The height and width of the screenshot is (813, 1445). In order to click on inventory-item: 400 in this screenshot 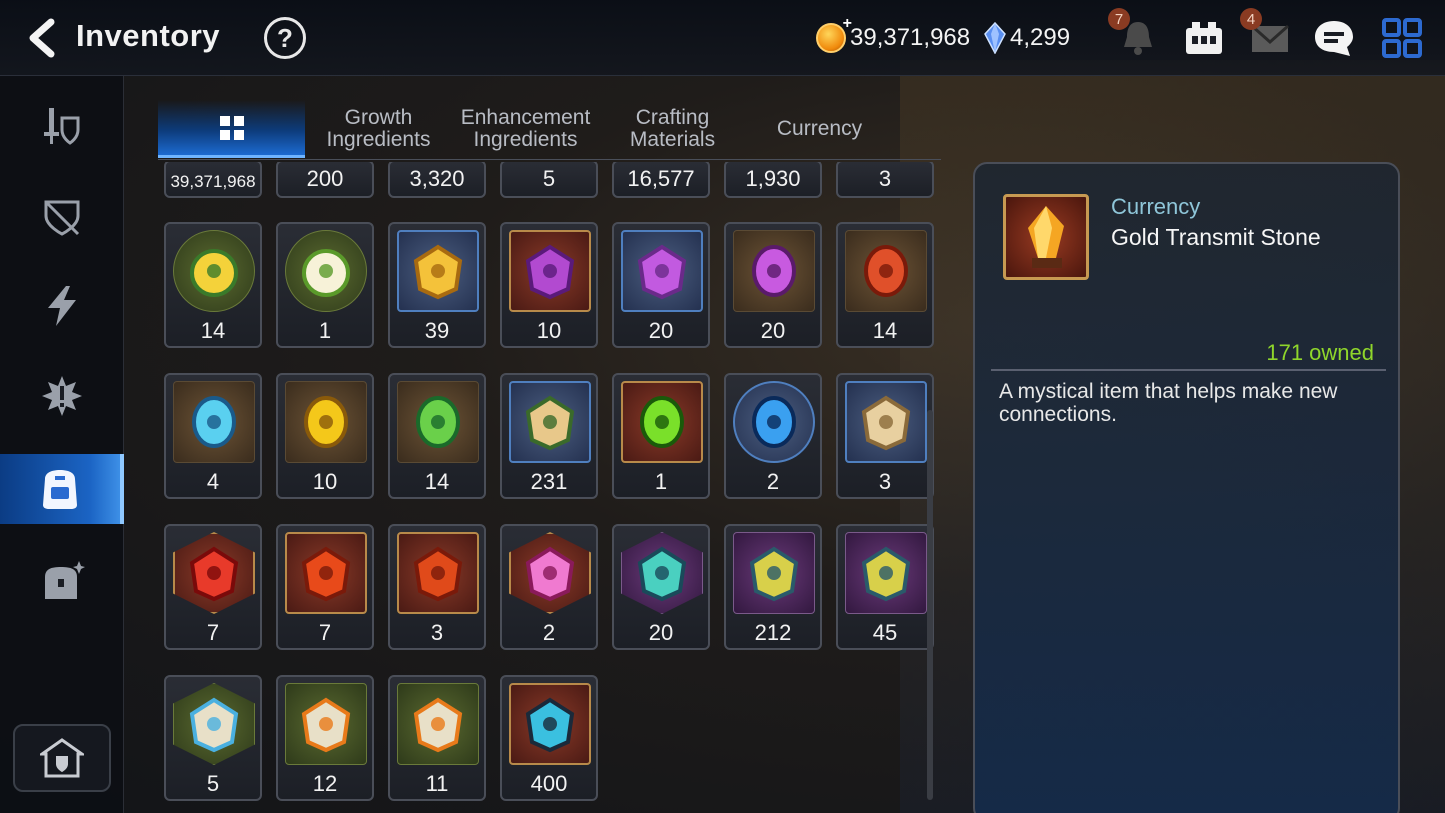, I will do `click(549, 738)`.